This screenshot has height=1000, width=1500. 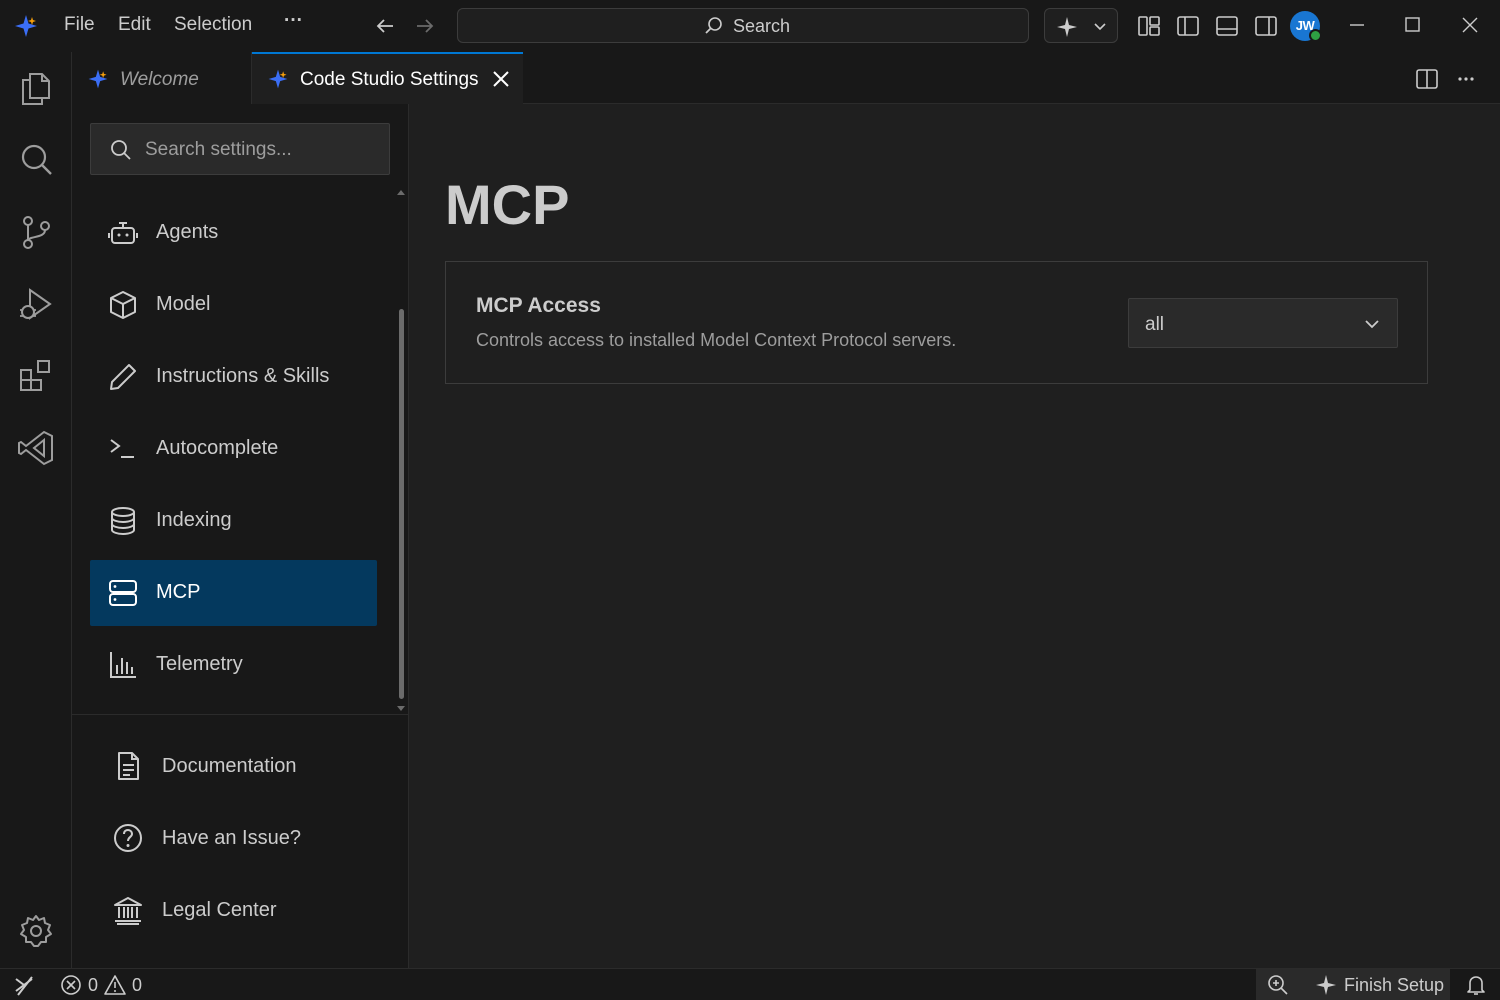 I want to click on tab-code-studio-settings: Code Studio Settings, so click(x=387, y=78).